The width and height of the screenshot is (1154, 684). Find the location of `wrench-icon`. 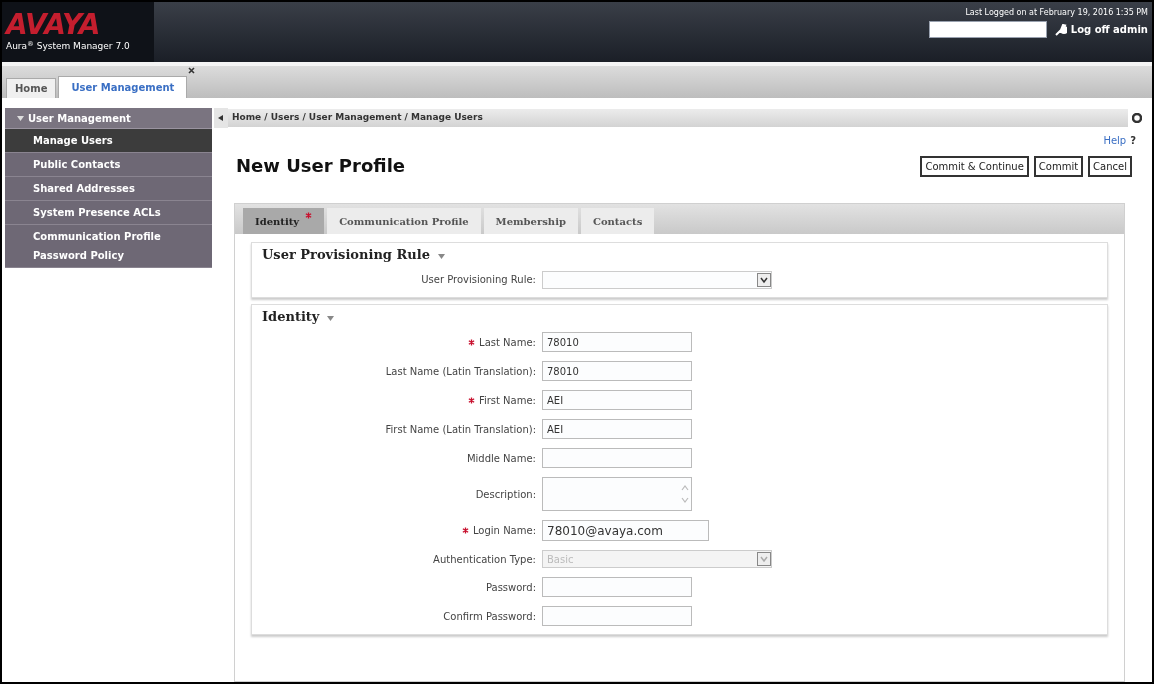

wrench-icon is located at coordinates (1060, 29).